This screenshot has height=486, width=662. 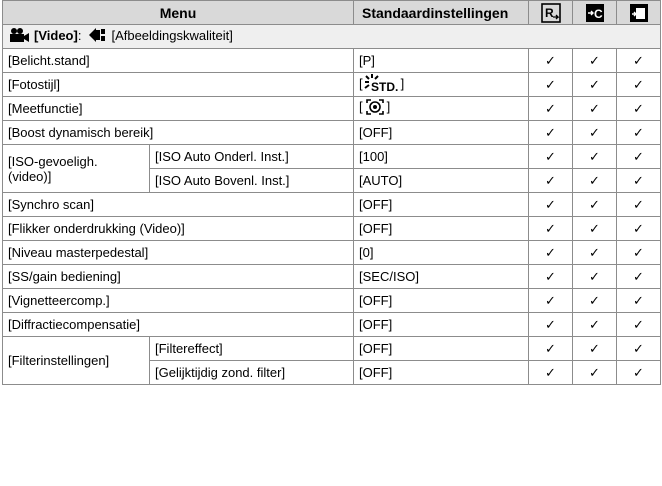 I want to click on setting-name: [Synchro scan], so click(x=178, y=204).